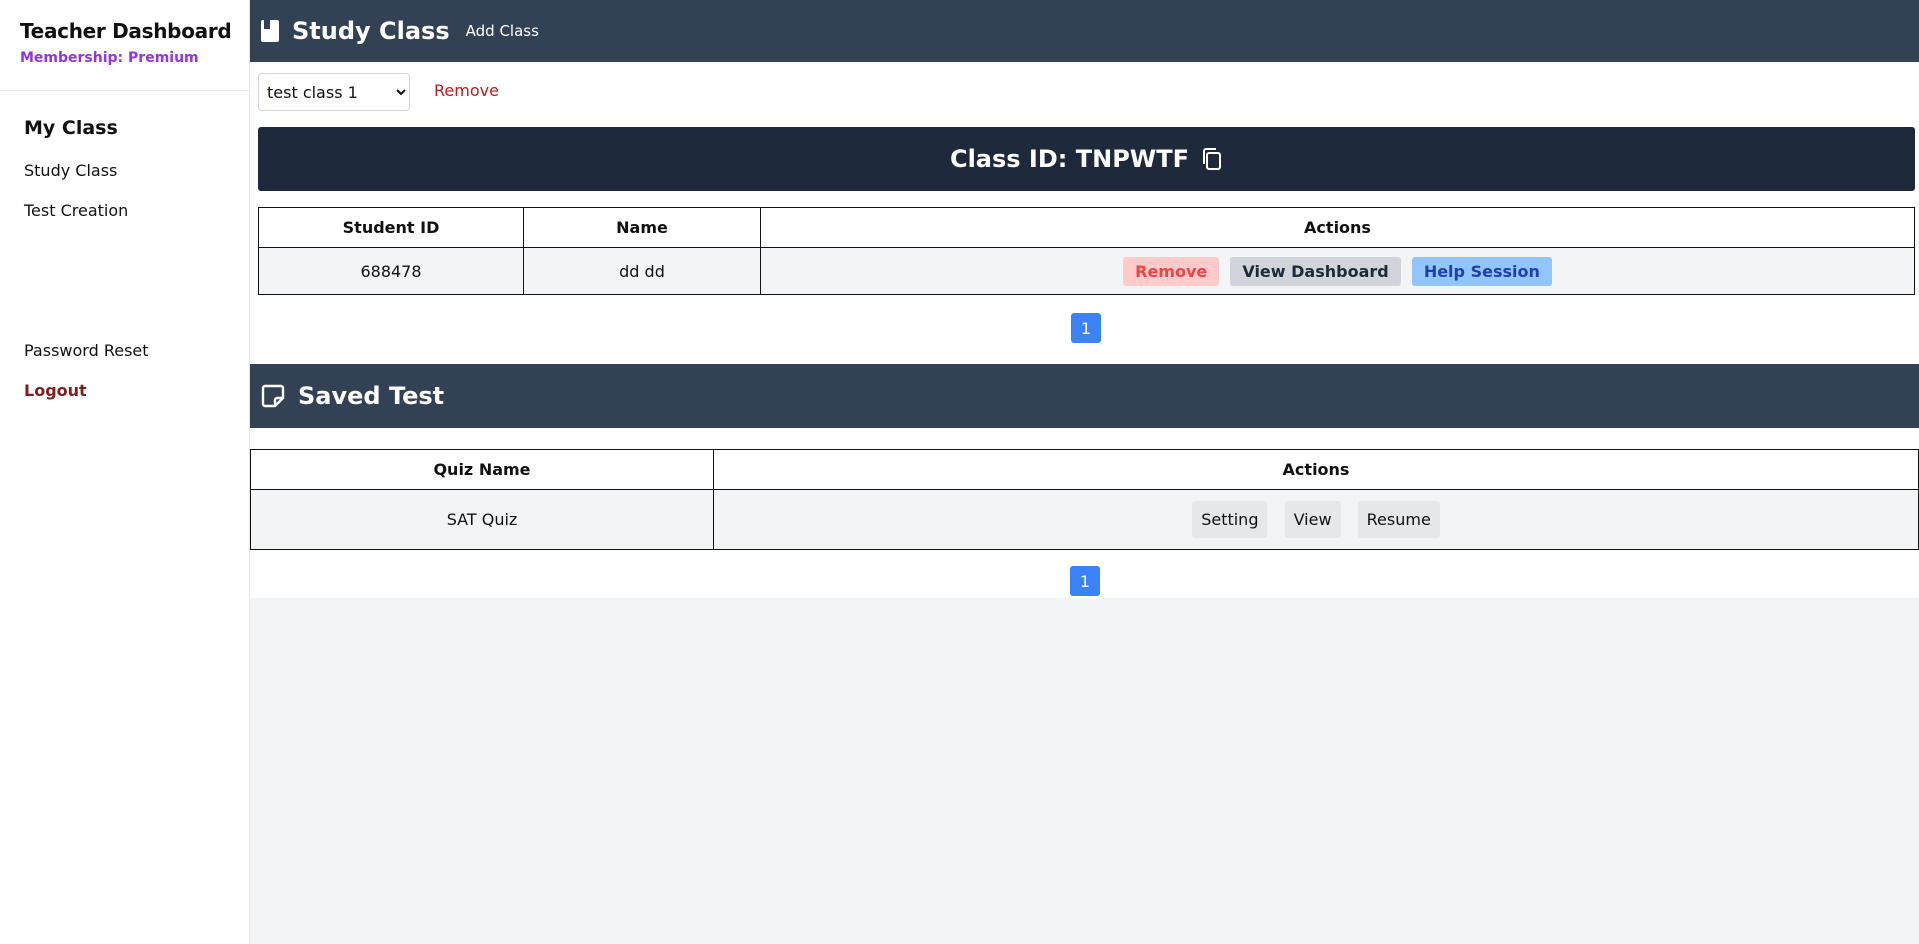 This screenshot has height=944, width=1919. I want to click on app-title: Teacher Dashboard, so click(126, 31).